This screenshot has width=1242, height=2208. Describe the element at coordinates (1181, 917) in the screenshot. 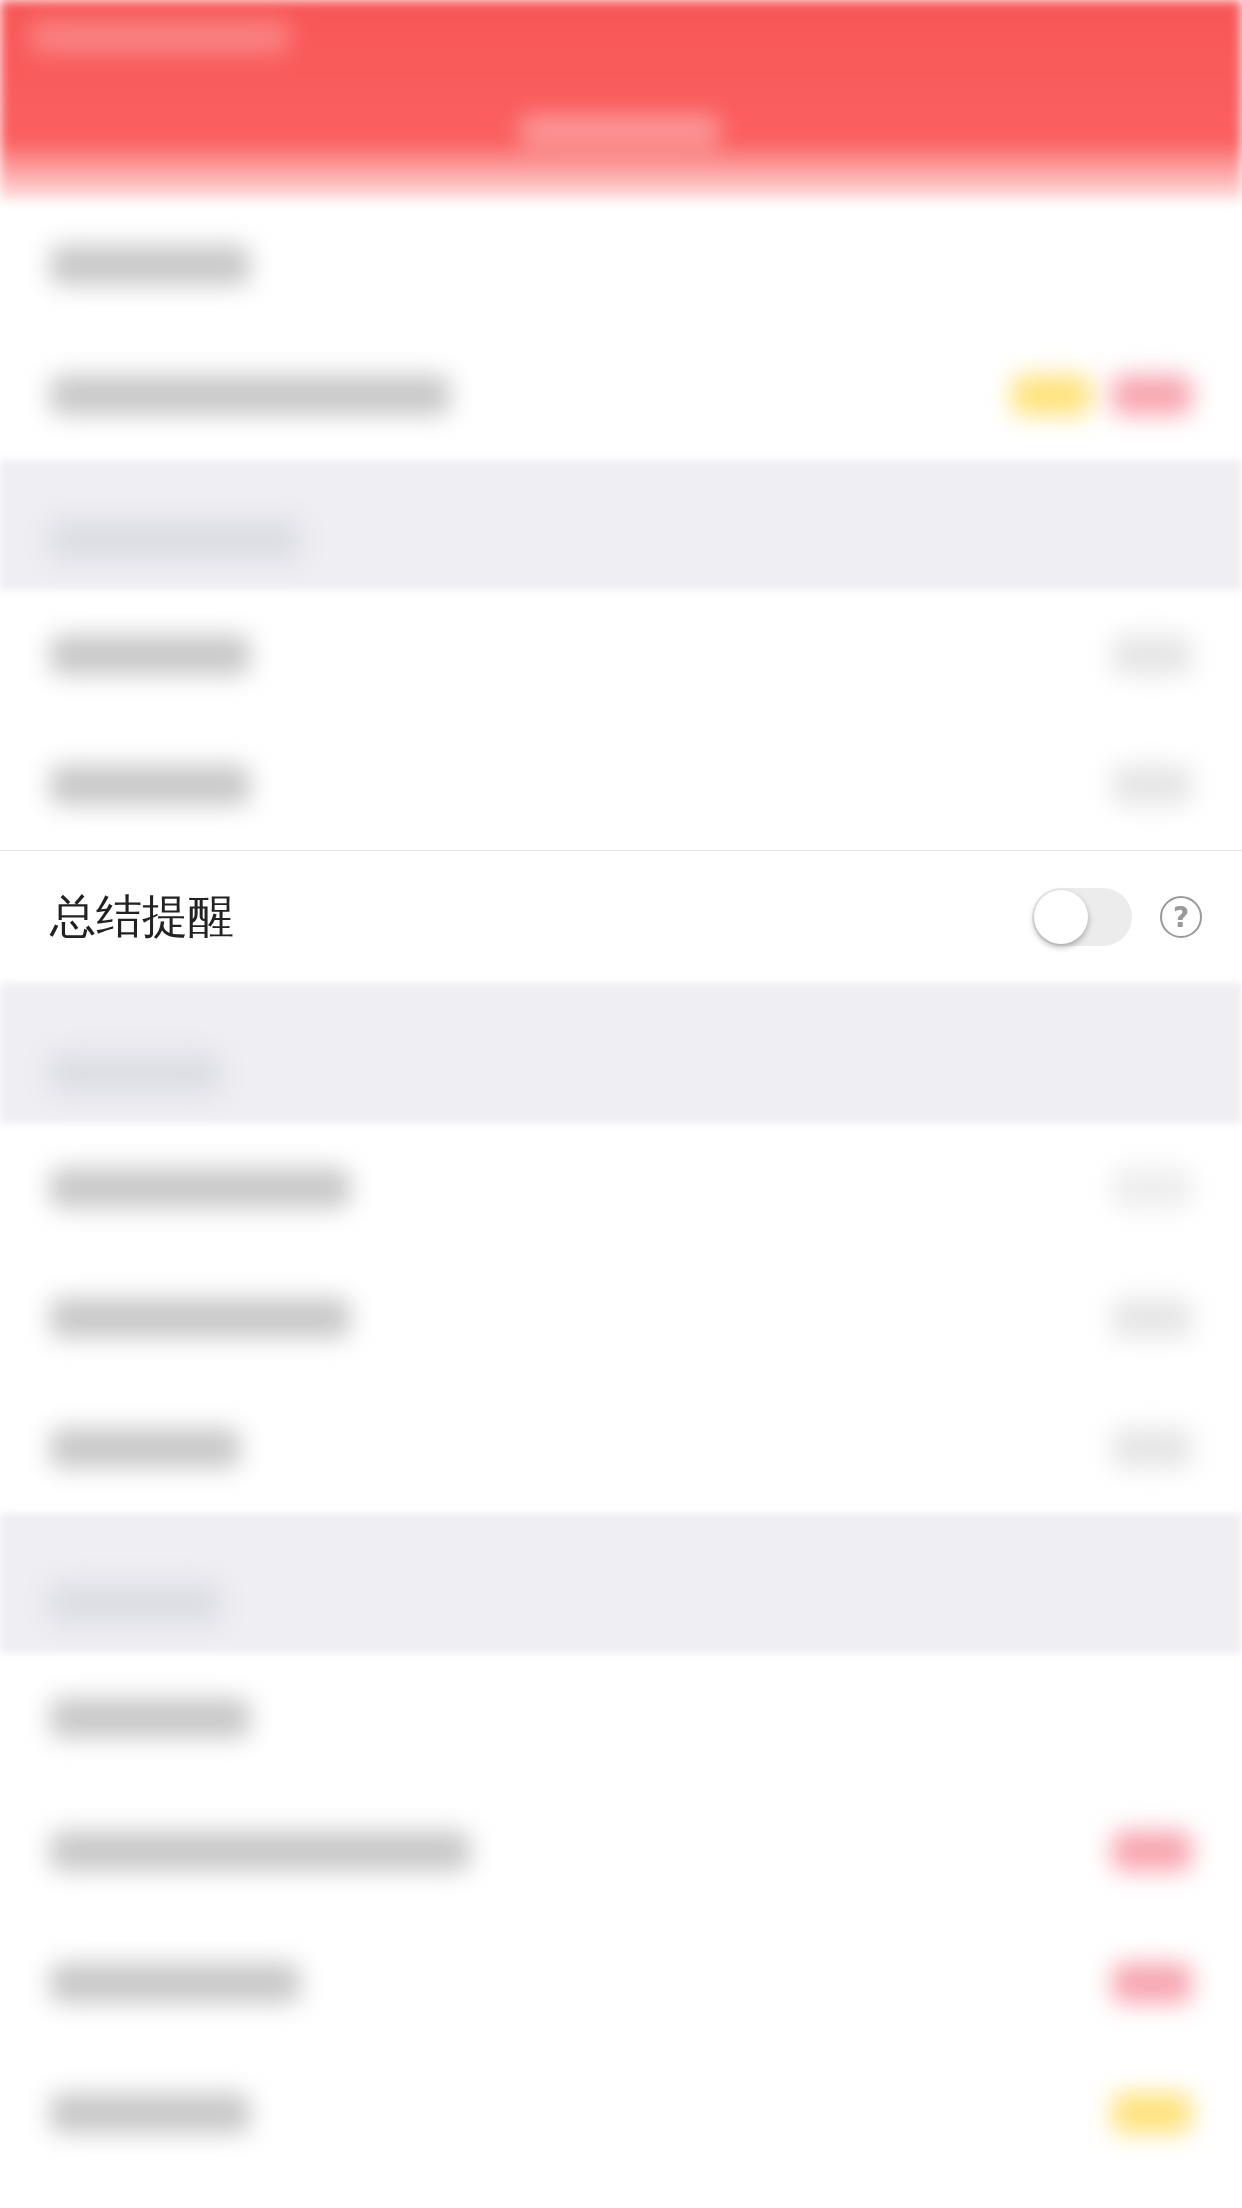

I see `help-icon: ?` at that location.